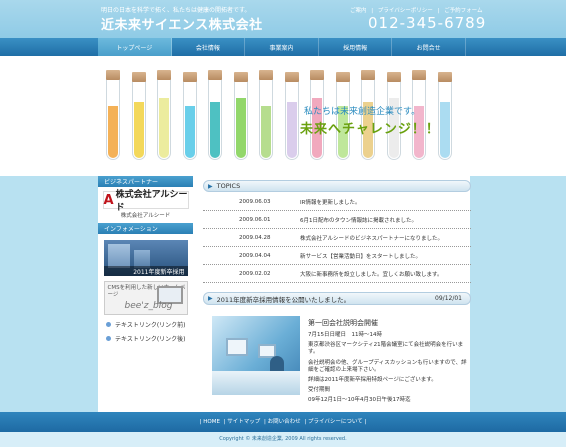 Image resolution: width=566 pixels, height=447 pixels. I want to click on site-logo: 近未来サイエンス株式会社, so click(182, 23).